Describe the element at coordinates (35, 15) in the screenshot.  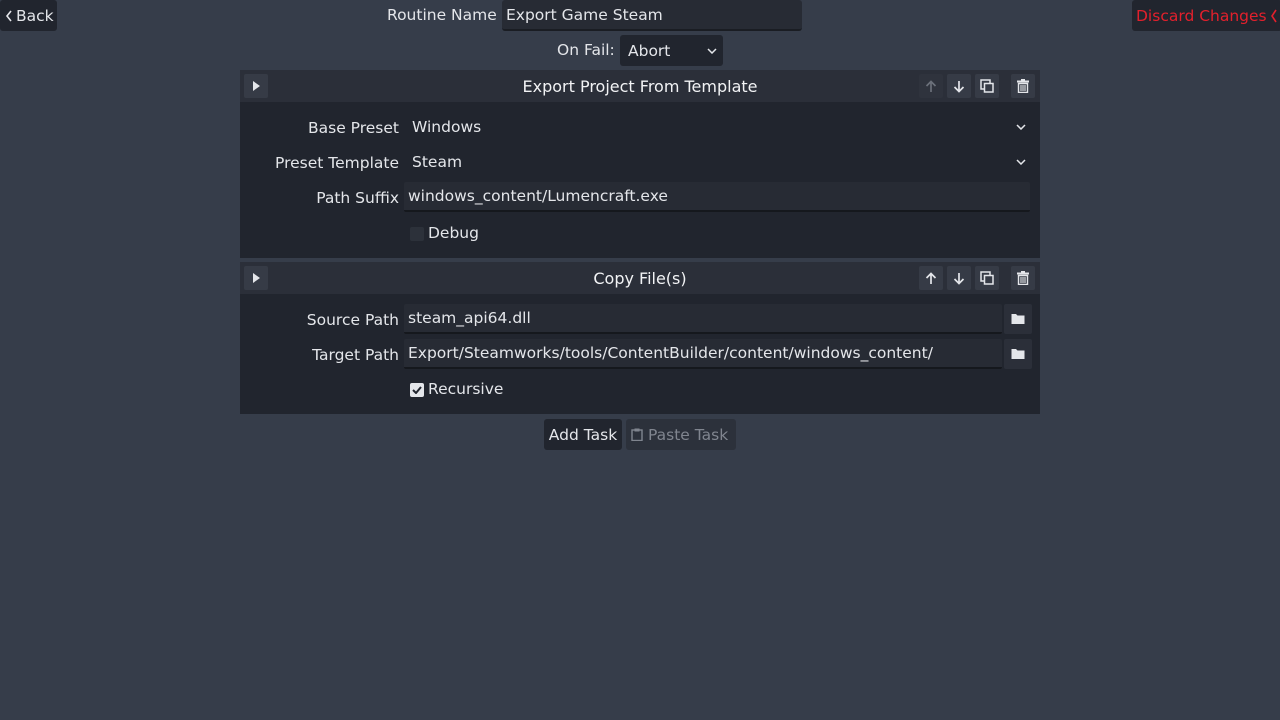
I see `back-label: Back` at that location.